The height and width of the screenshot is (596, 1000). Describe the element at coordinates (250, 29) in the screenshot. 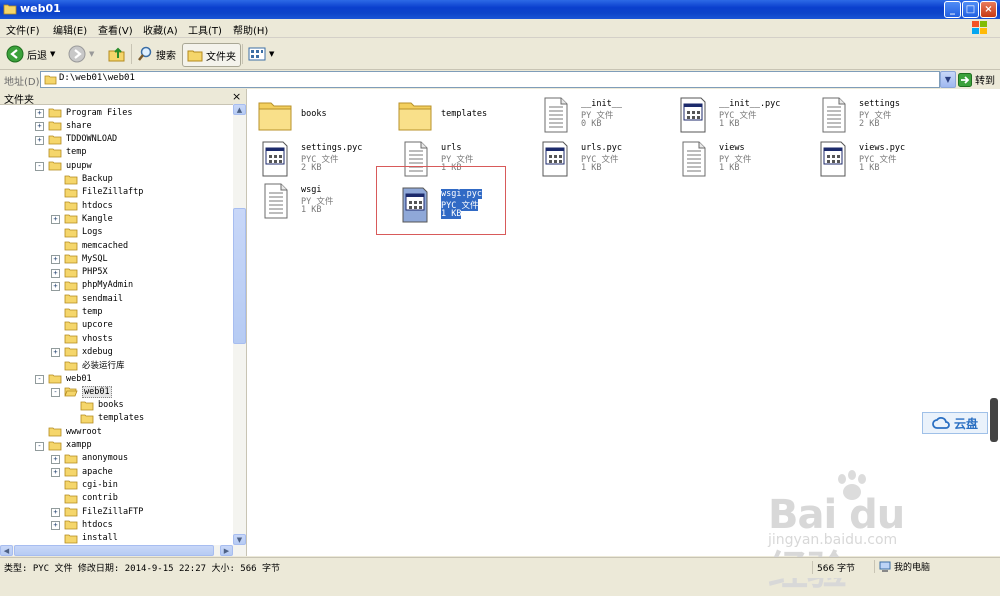

I see `menu-help: 帮助(H)` at that location.